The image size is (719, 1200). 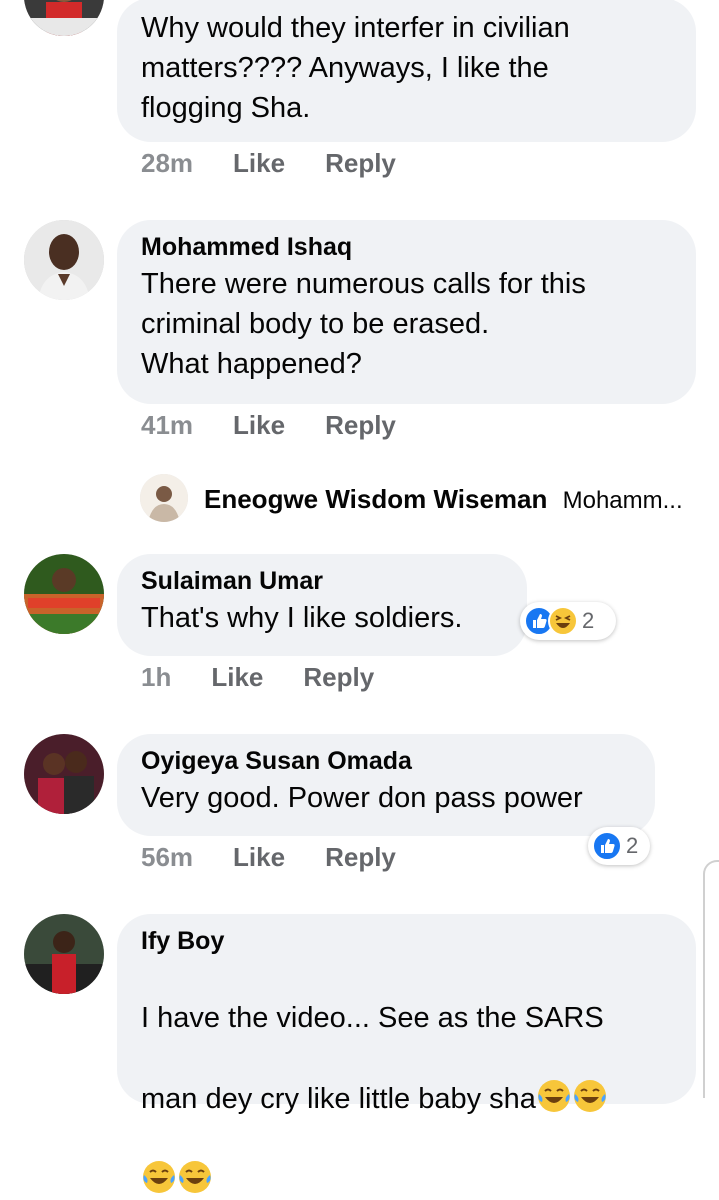 I want to click on comment-5-text-line1: I have the video... See as the SARS, so click(x=372, y=1018).